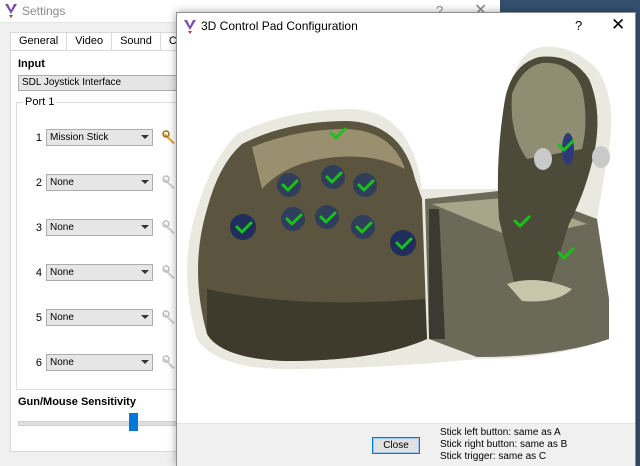  I want to click on input-section-label: Input, so click(31, 64).